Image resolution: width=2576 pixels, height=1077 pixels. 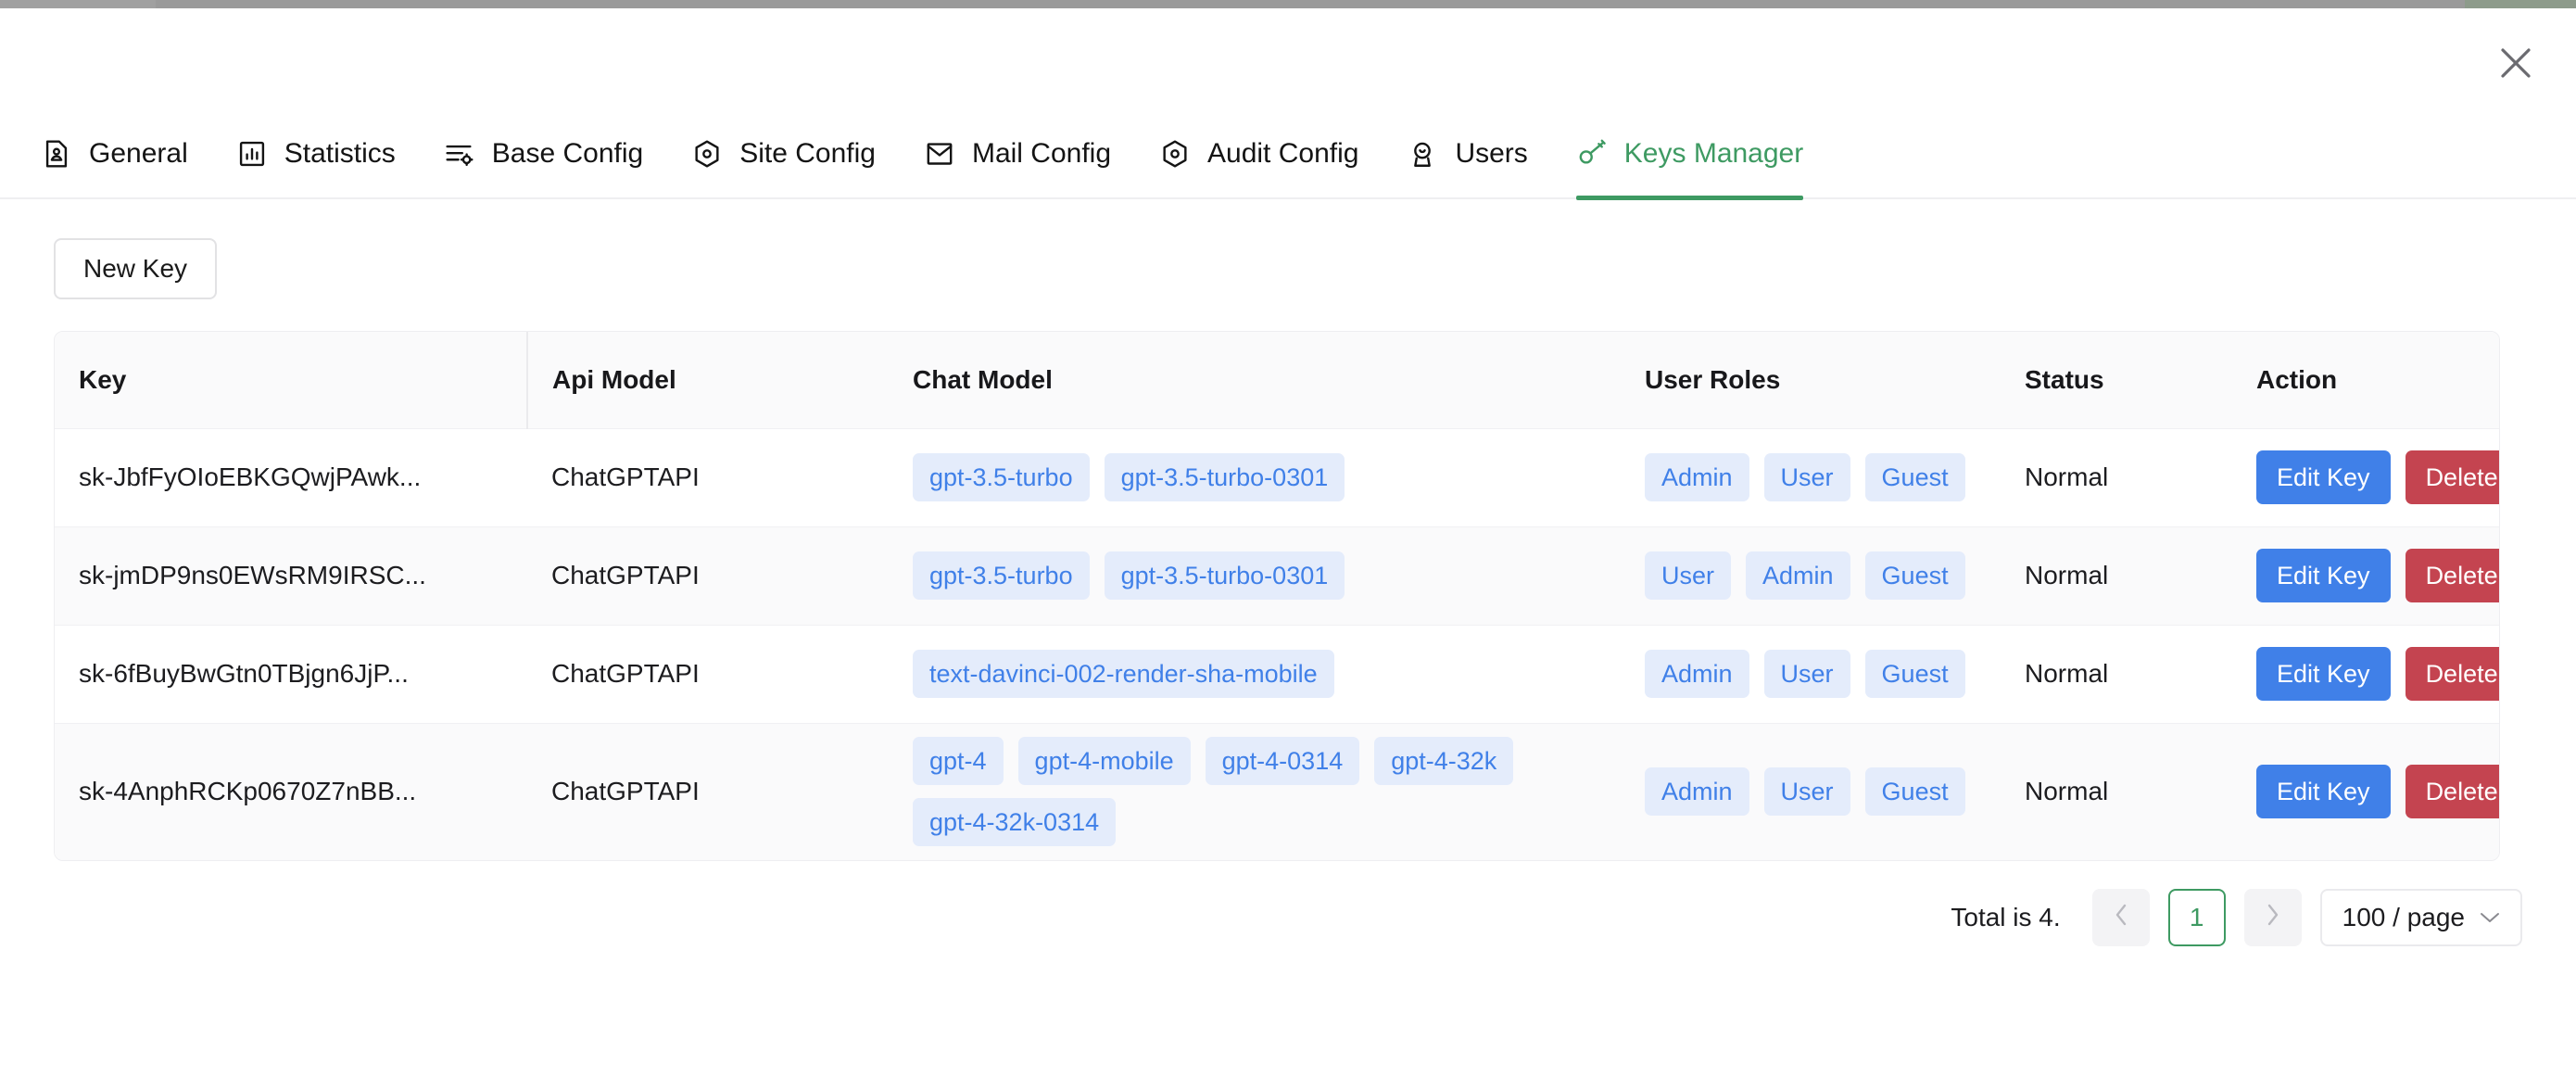 I want to click on chat-model-tag: gpt-3.5-turbo, so click(x=1002, y=477).